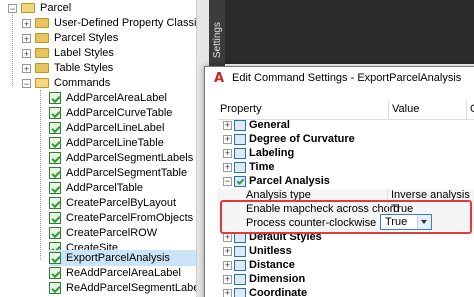  What do you see at coordinates (277, 279) in the screenshot?
I see `category-label: Dimension` at bounding box center [277, 279].